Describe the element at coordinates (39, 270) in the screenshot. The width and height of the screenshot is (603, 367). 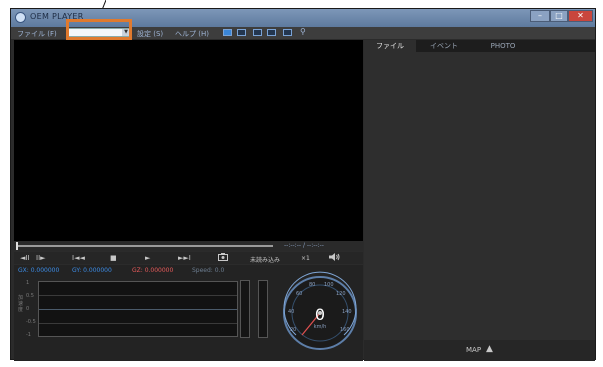
I see `gx-value: GX: 0.000000` at that location.